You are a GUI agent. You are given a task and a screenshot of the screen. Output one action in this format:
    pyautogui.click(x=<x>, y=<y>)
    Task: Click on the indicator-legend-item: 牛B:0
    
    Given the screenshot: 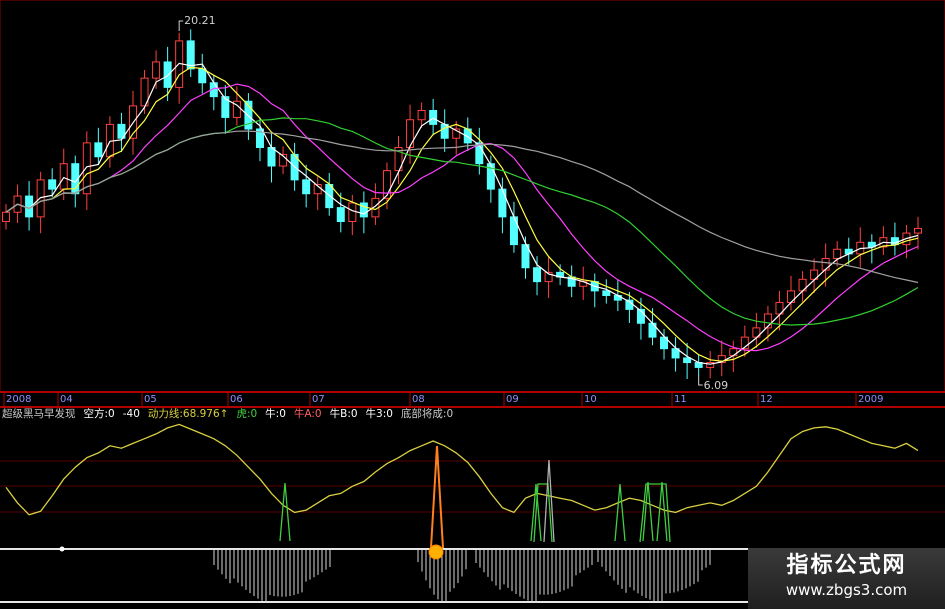 What is the action you would take?
    pyautogui.click(x=344, y=413)
    